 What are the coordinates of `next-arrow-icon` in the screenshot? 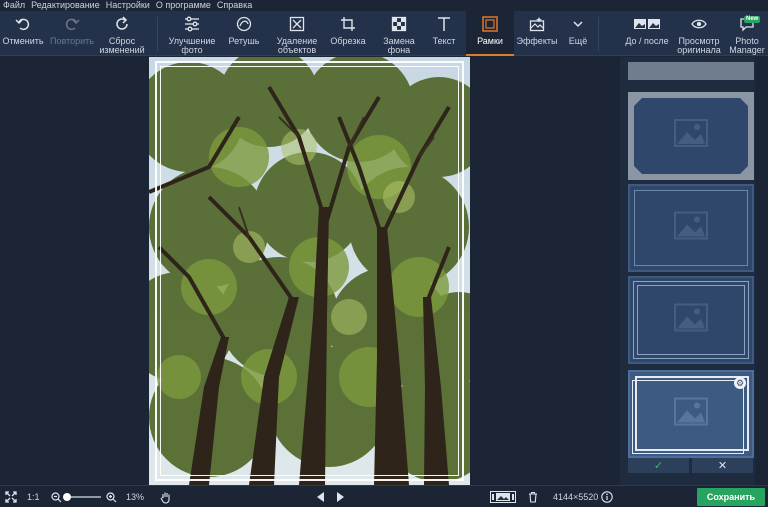 It's located at (340, 497).